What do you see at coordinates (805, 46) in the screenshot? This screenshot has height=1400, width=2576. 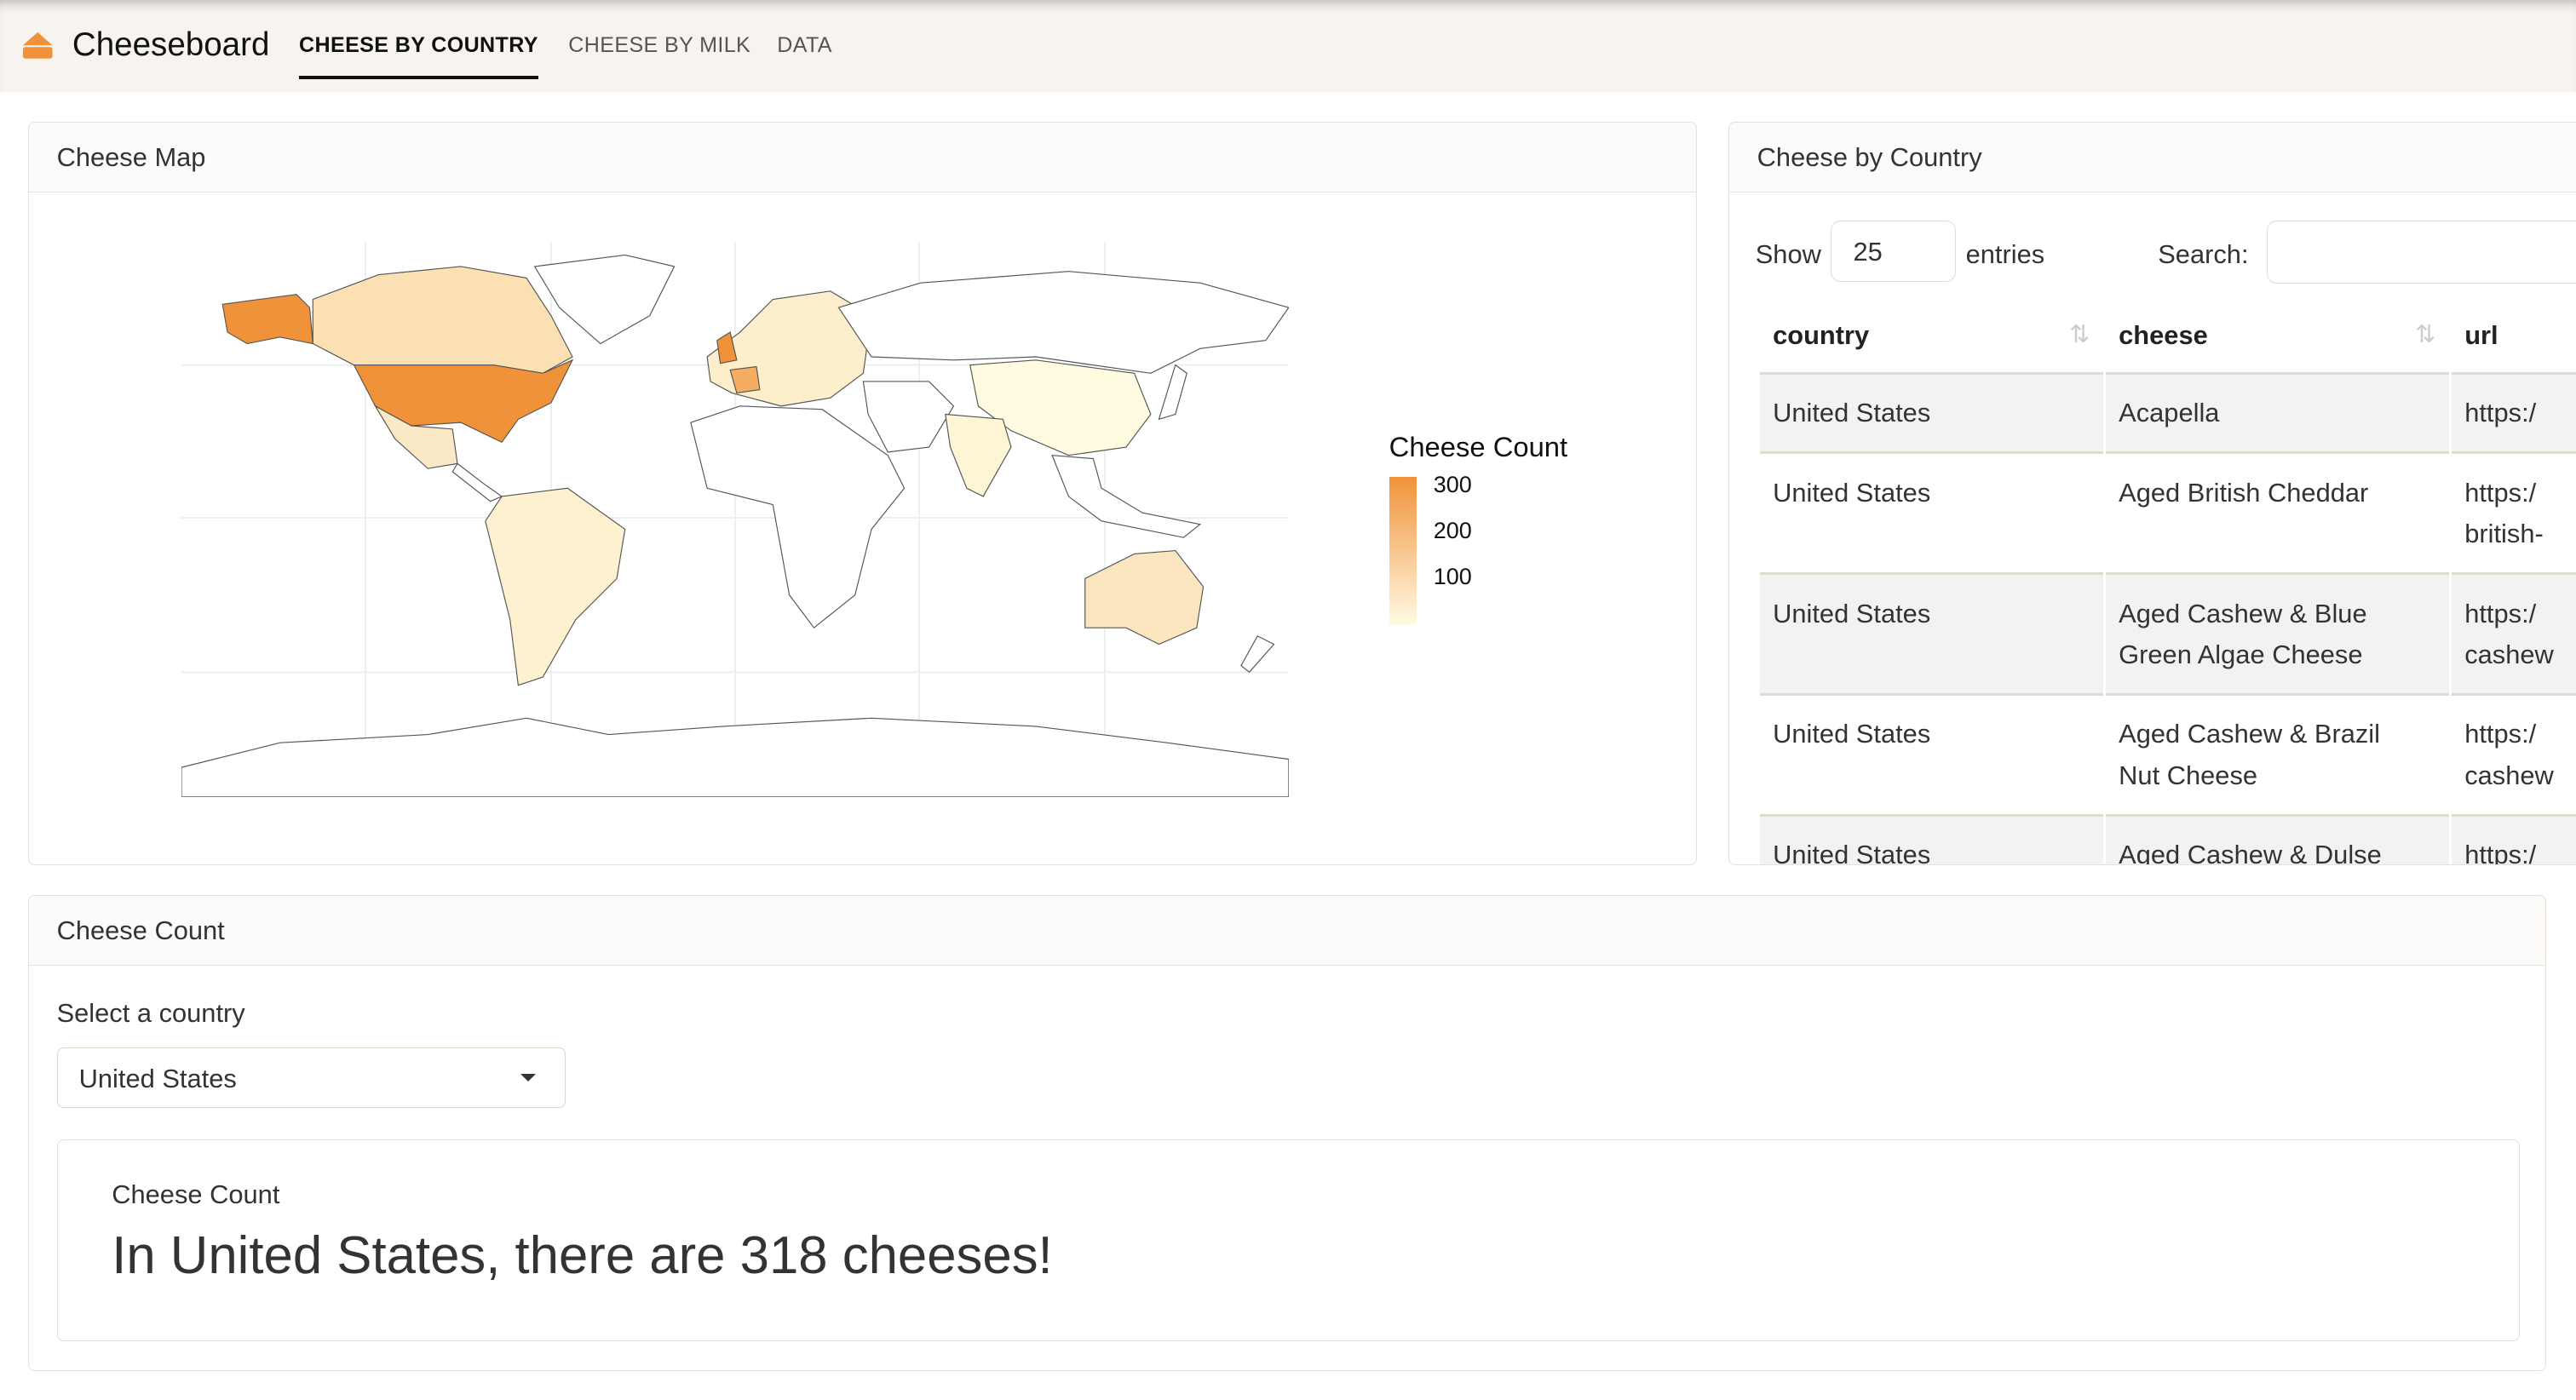 I see `tab-data: DATA` at bounding box center [805, 46].